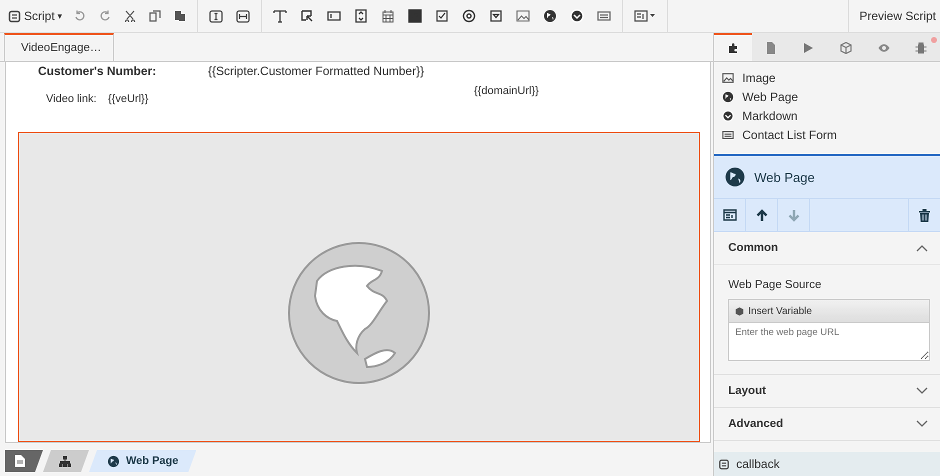 The width and height of the screenshot is (940, 476). What do you see at coordinates (827, 248) in the screenshot?
I see `section-header: Common` at bounding box center [827, 248].